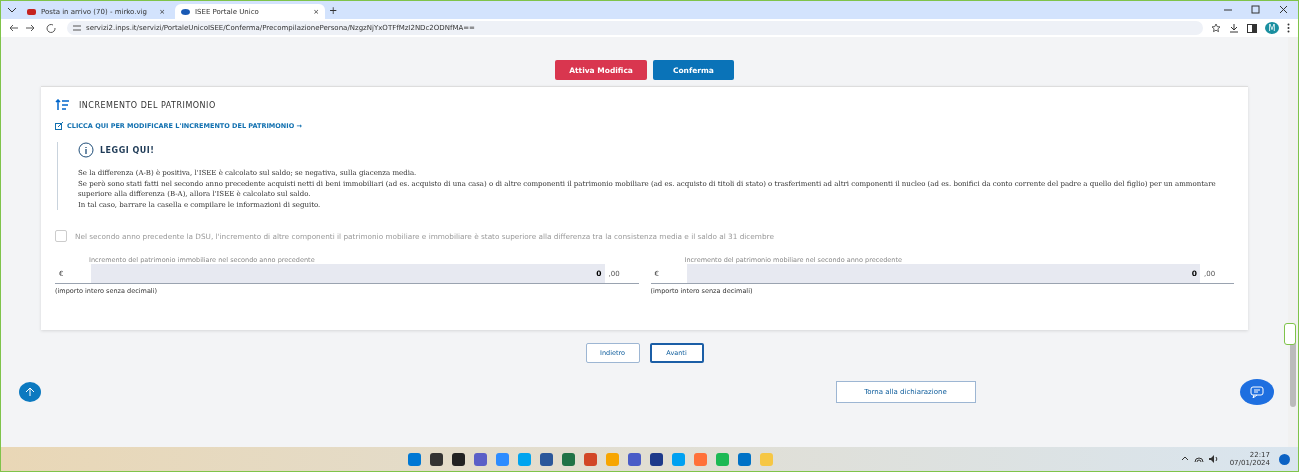  I want to click on scroll-top-button, so click(30, 392).